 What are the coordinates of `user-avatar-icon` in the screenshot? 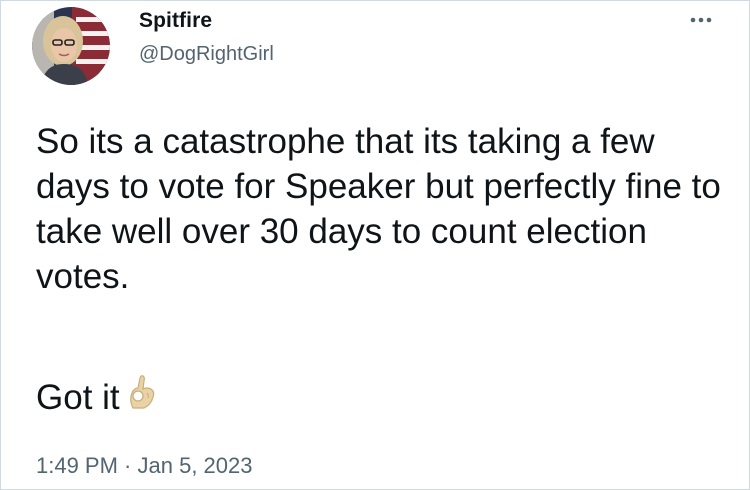 It's located at (71, 46).